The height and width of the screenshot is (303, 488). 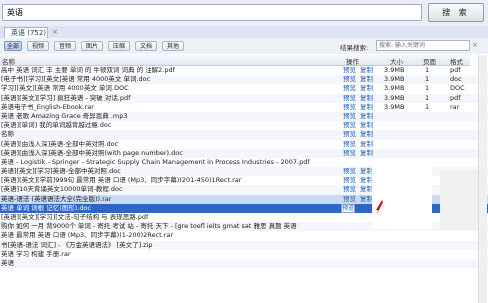 I want to click on column-format: 格式, so click(x=456, y=61).